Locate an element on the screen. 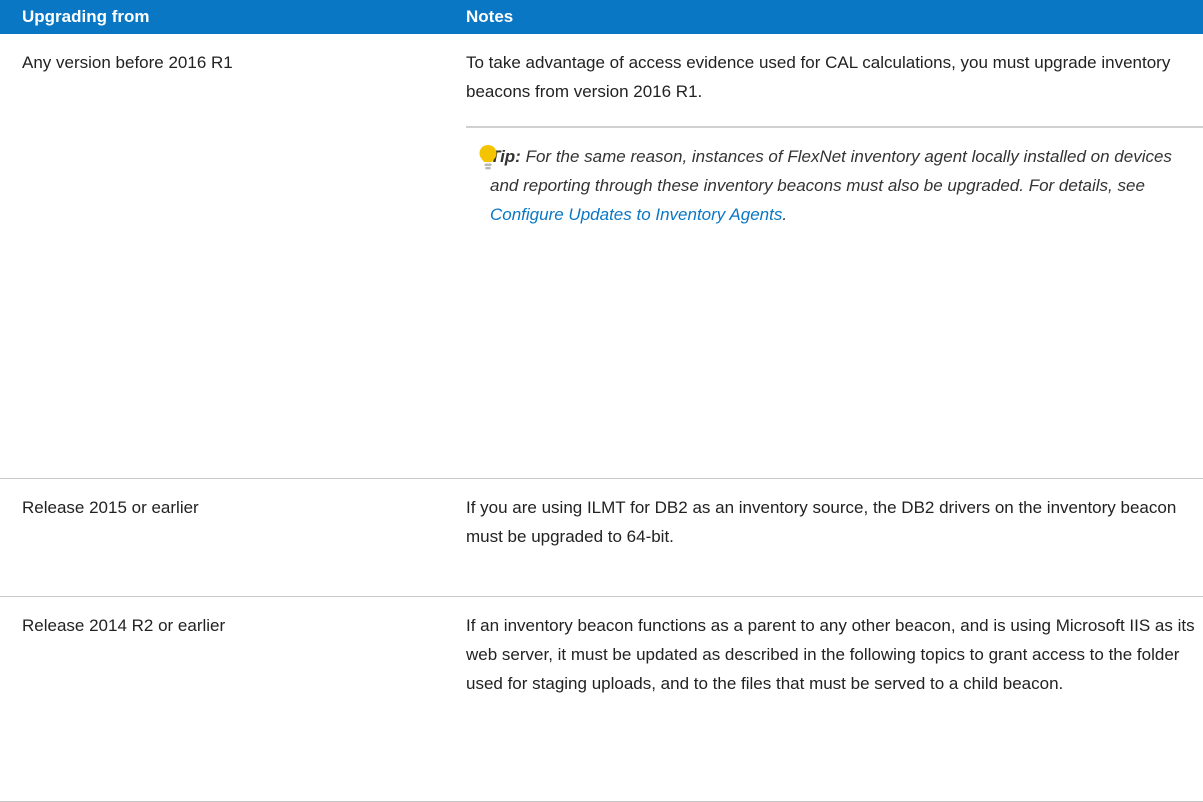 Image resolution: width=1203 pixels, height=802 pixels. header-upgrading-from: Upgrading from is located at coordinates (227, 17).